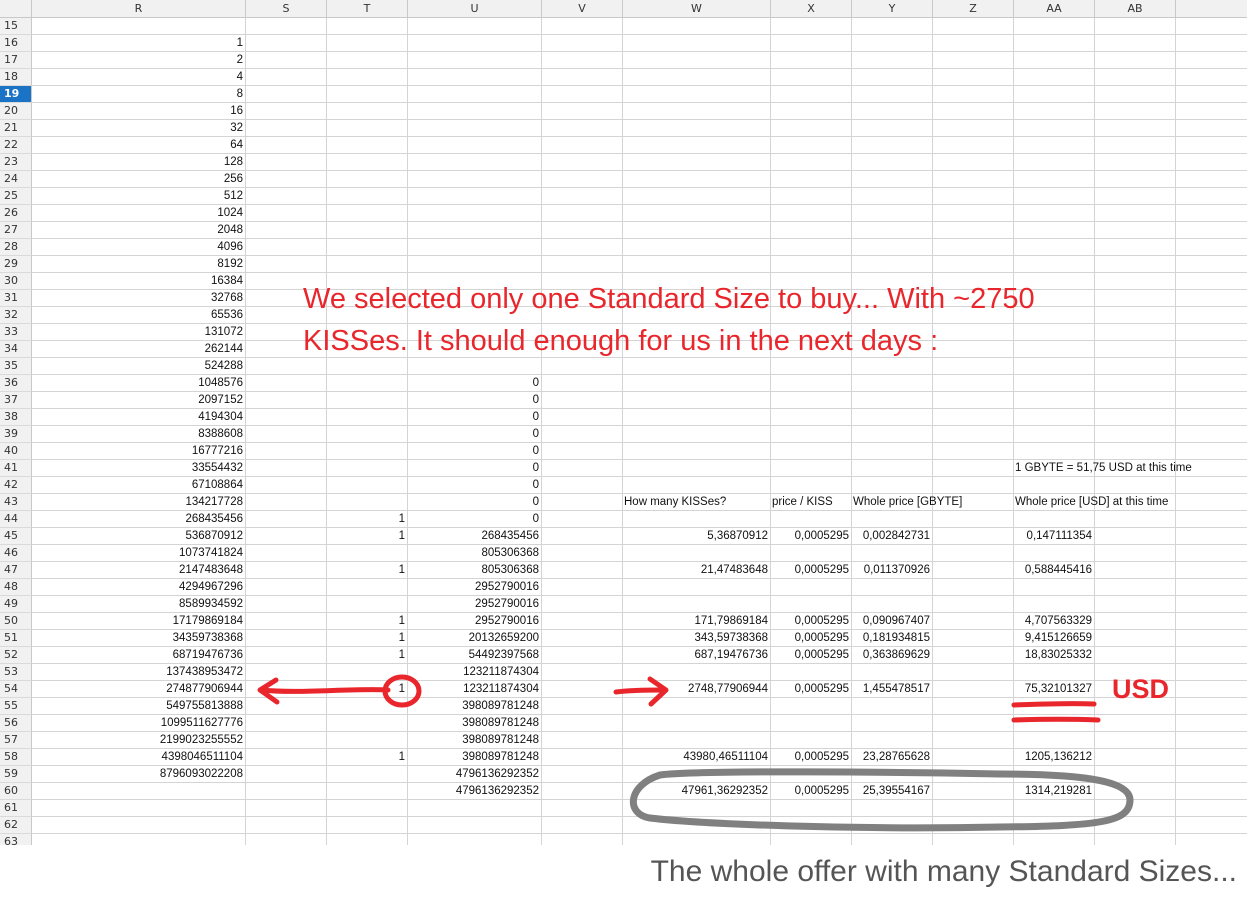 The height and width of the screenshot is (914, 1247). I want to click on cell-r59: 8796093022208, so click(137, 774).